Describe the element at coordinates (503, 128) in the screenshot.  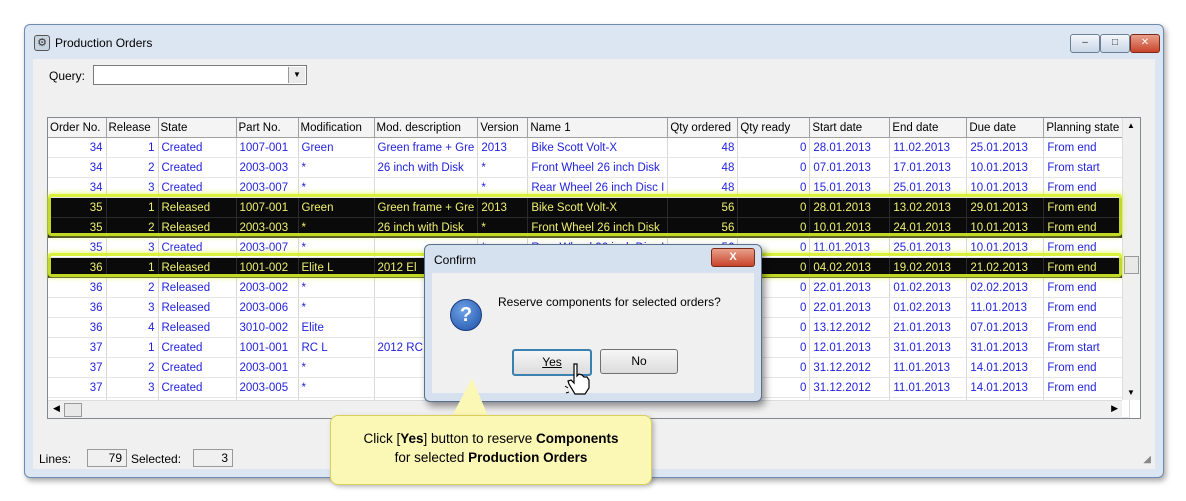
I see `column-header: Version` at that location.